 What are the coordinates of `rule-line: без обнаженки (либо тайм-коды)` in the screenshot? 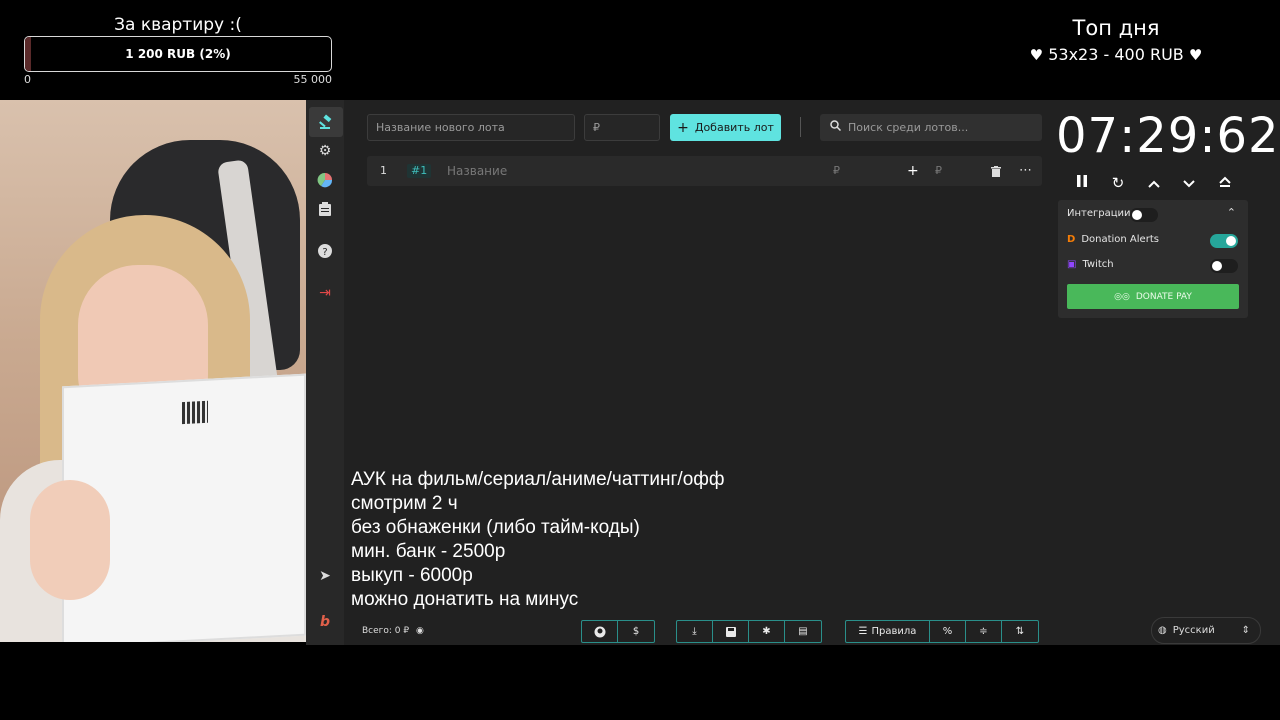 It's located at (495, 527).